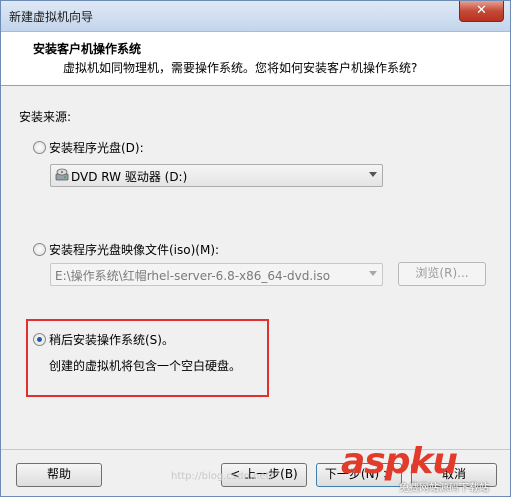  I want to click on wizard-header: 安装客户机操作系统 虚拟机如同物理机，需要操作系统。您将如何安装客户机操作系统?, so click(255, 59).